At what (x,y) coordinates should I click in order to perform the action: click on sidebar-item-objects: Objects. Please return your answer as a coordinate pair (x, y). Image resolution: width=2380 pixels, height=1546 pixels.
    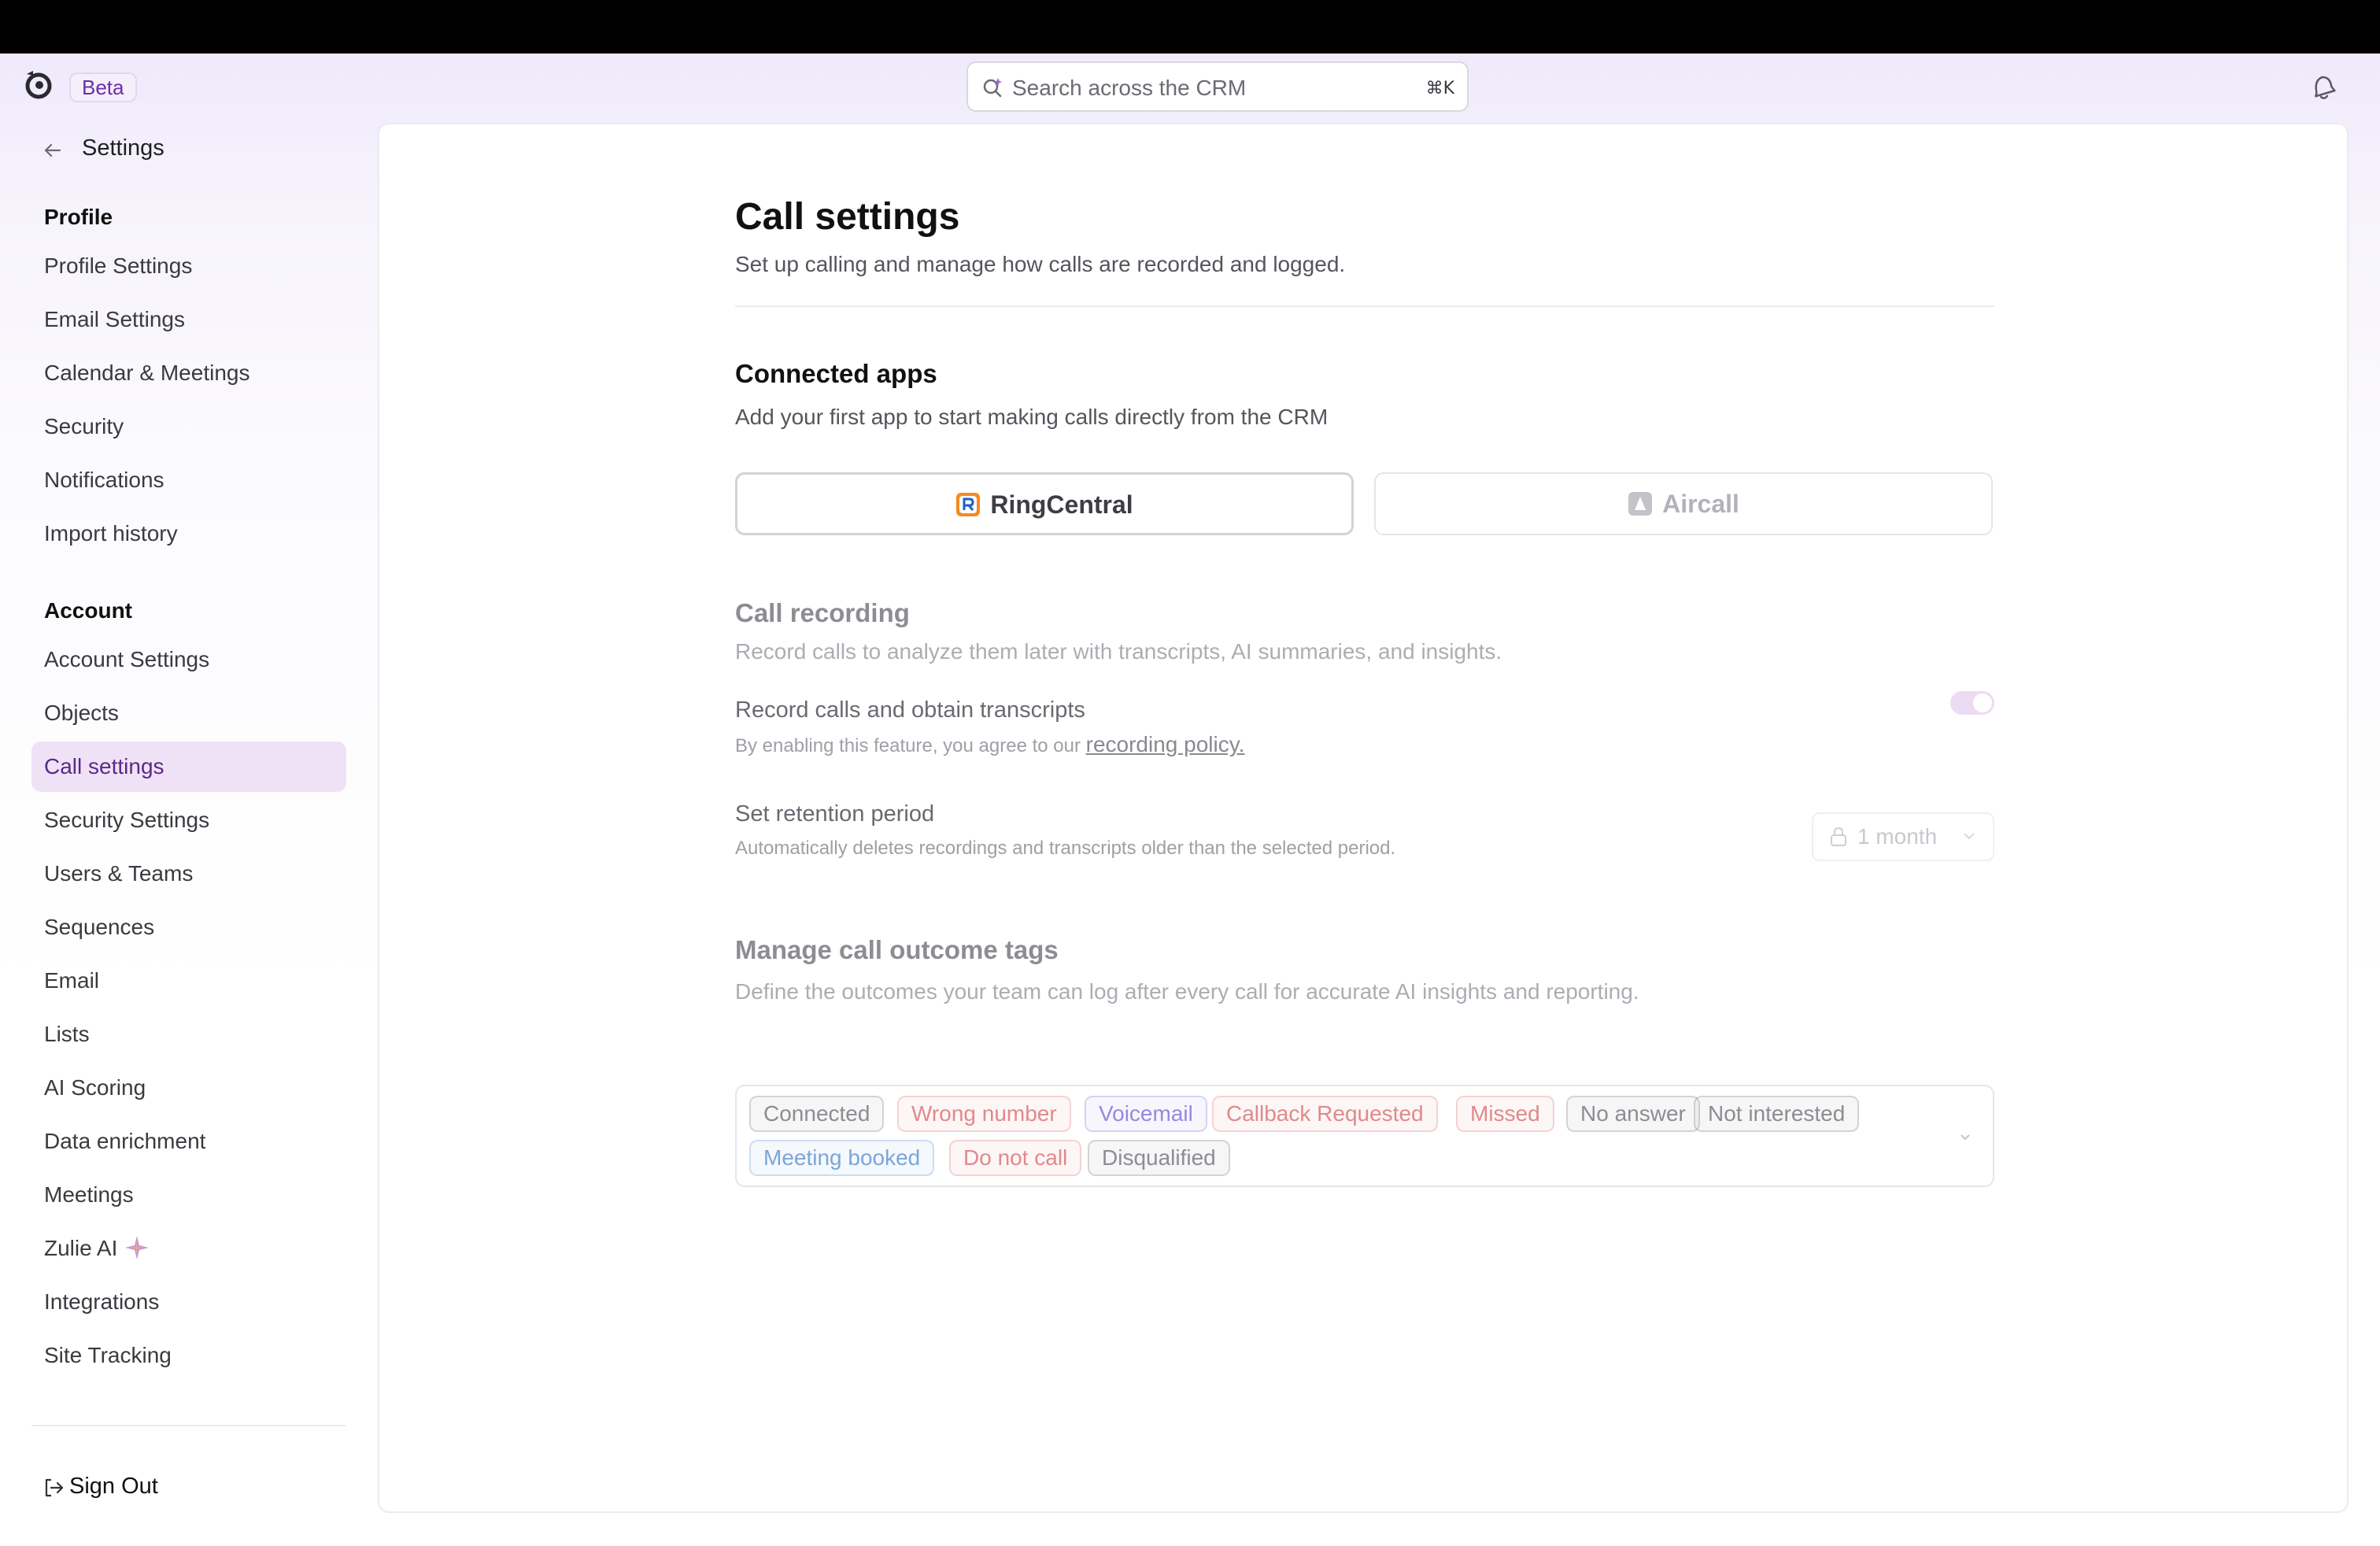
    Looking at the image, I should click on (188, 713).